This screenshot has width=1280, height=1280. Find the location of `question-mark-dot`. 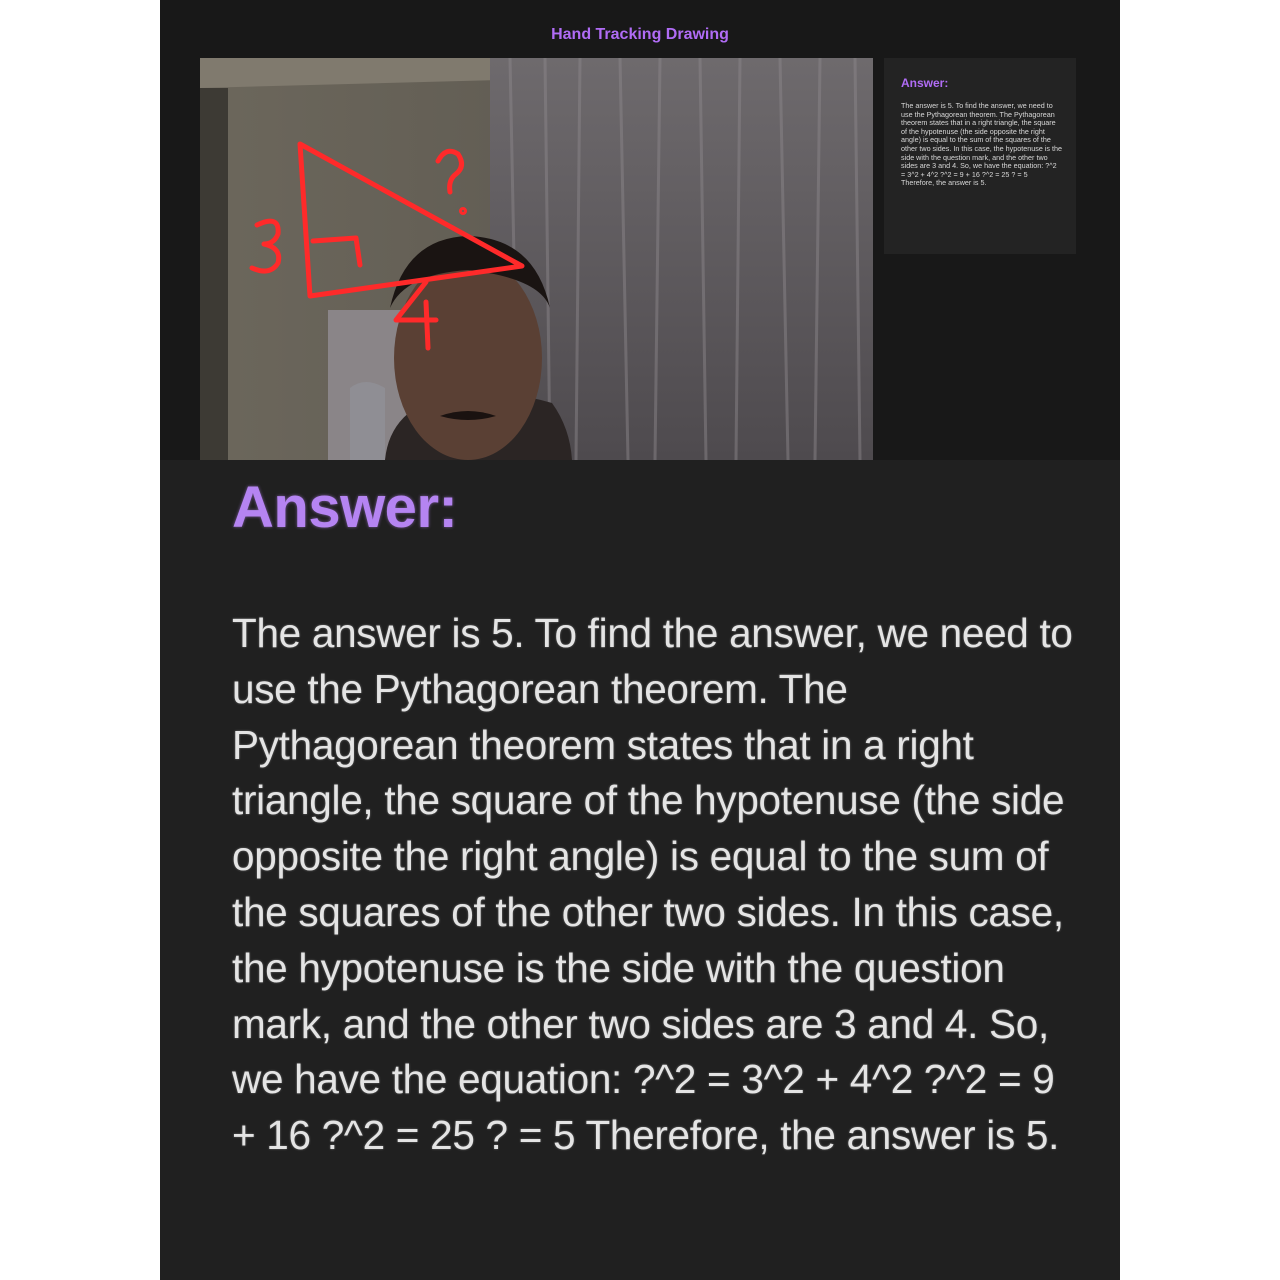

question-mark-dot is located at coordinates (463, 211).